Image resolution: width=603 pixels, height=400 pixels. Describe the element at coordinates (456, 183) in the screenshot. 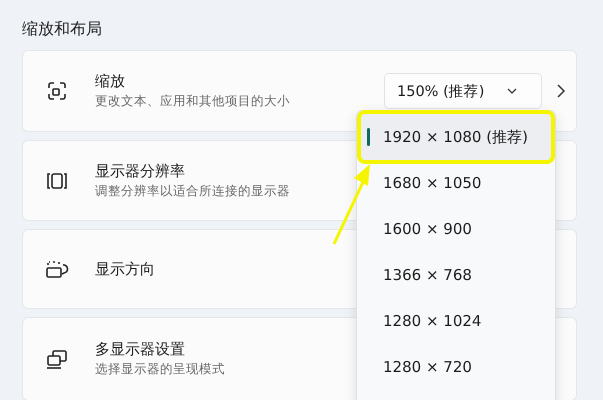

I see `menu-option: 1680 × 1050` at that location.